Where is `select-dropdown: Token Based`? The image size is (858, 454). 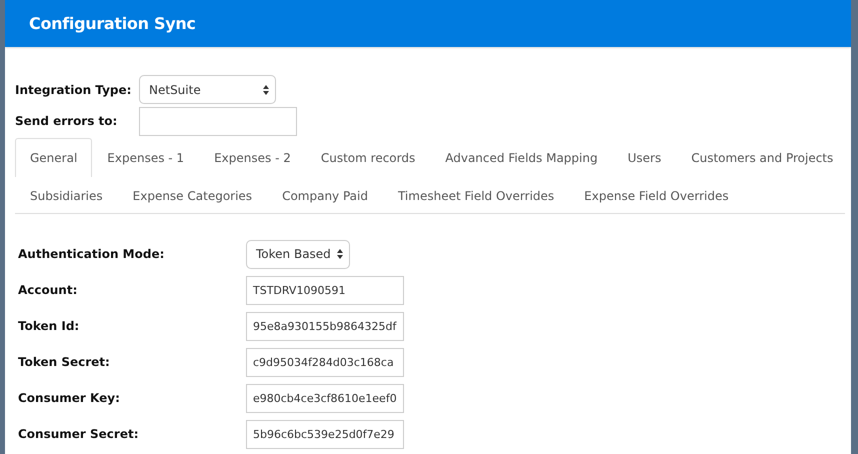 select-dropdown: Token Based is located at coordinates (298, 254).